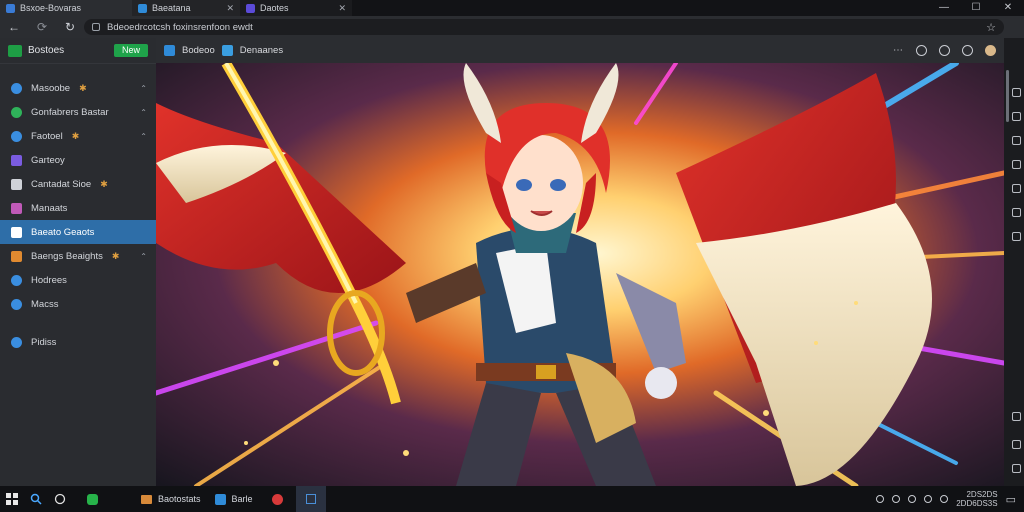  I want to click on bookmark-star-icon: ☆, so click(991, 27).